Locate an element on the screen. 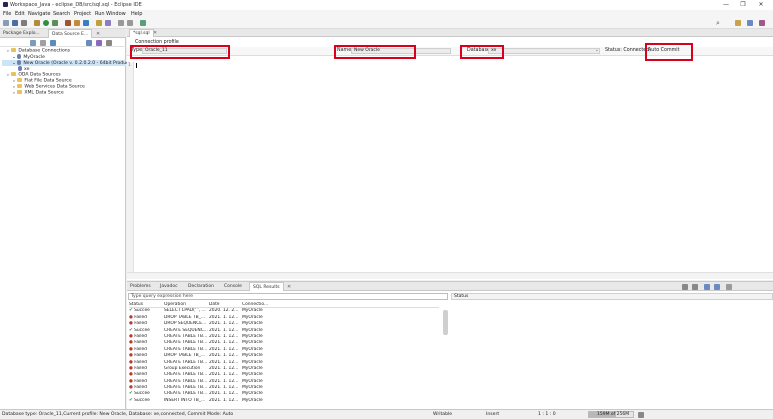  close-tab-icon: ✕ is located at coordinates (98, 34).